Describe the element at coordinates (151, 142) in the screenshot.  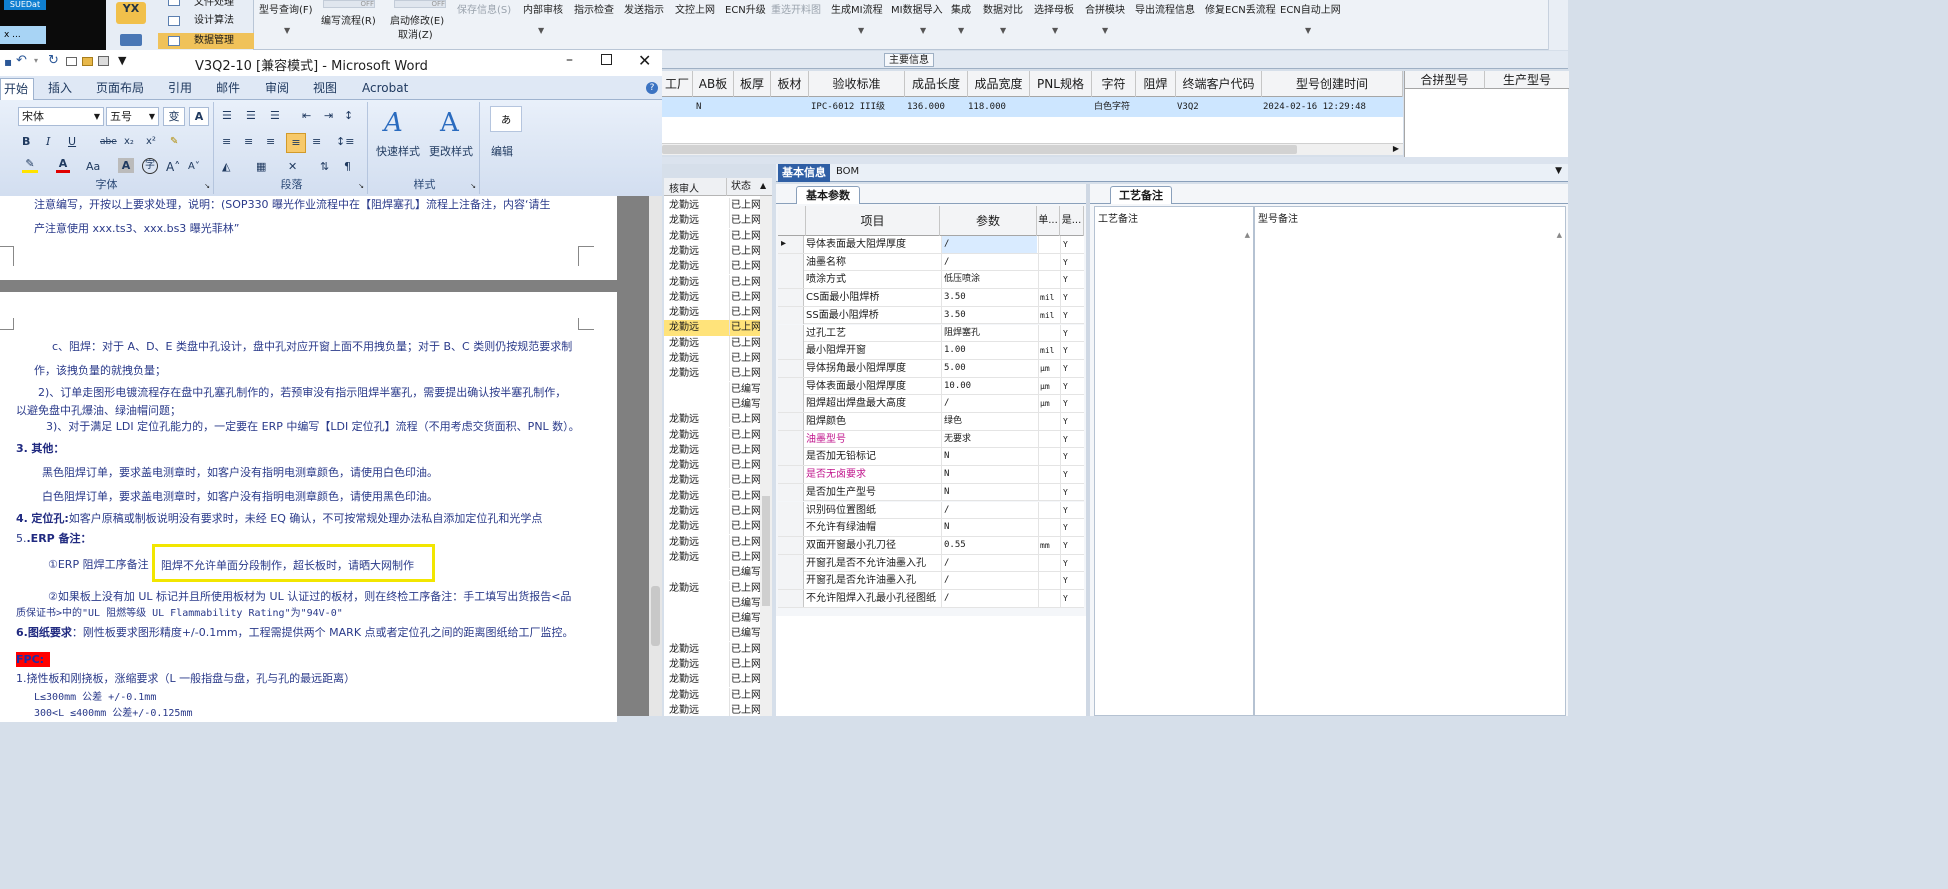
I see `superscript-icon: x²` at that location.